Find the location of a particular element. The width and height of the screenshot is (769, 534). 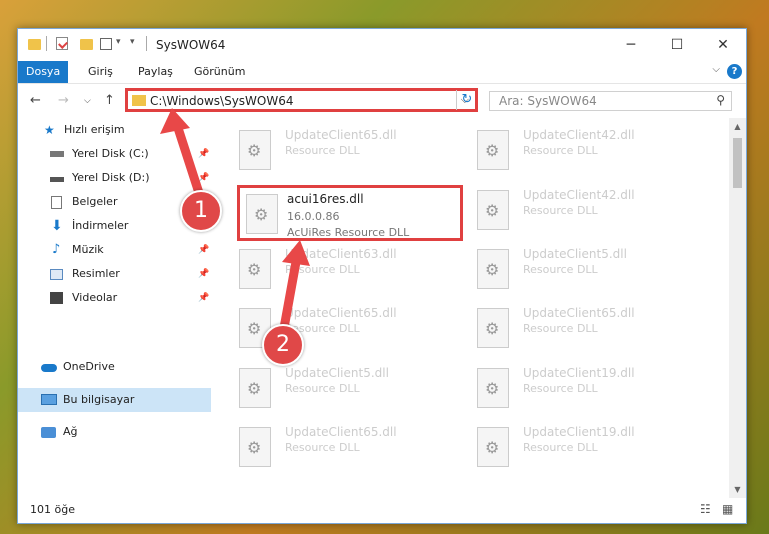

step-badge-2: 2 is located at coordinates (283, 345).